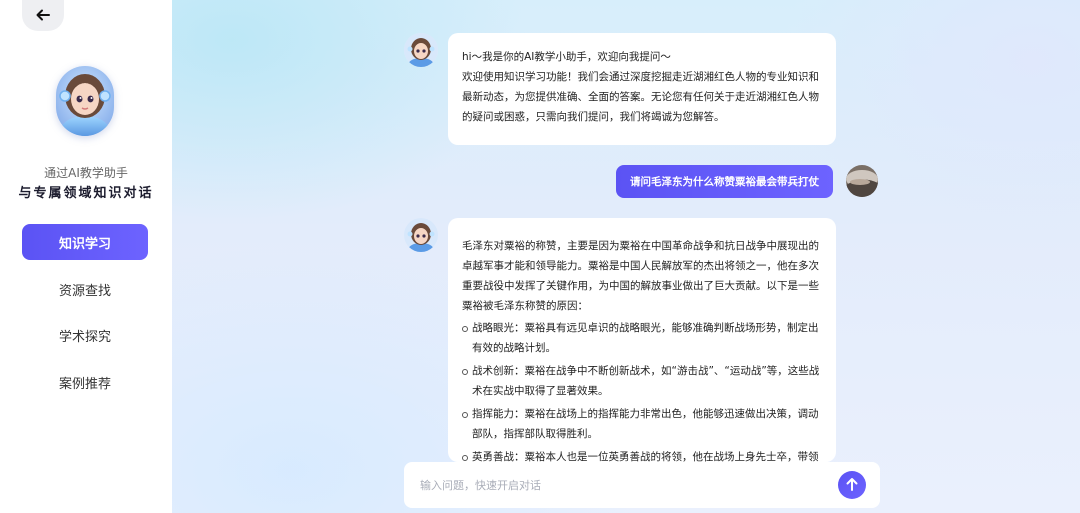  I want to click on arrow-up-icon, so click(852, 485).